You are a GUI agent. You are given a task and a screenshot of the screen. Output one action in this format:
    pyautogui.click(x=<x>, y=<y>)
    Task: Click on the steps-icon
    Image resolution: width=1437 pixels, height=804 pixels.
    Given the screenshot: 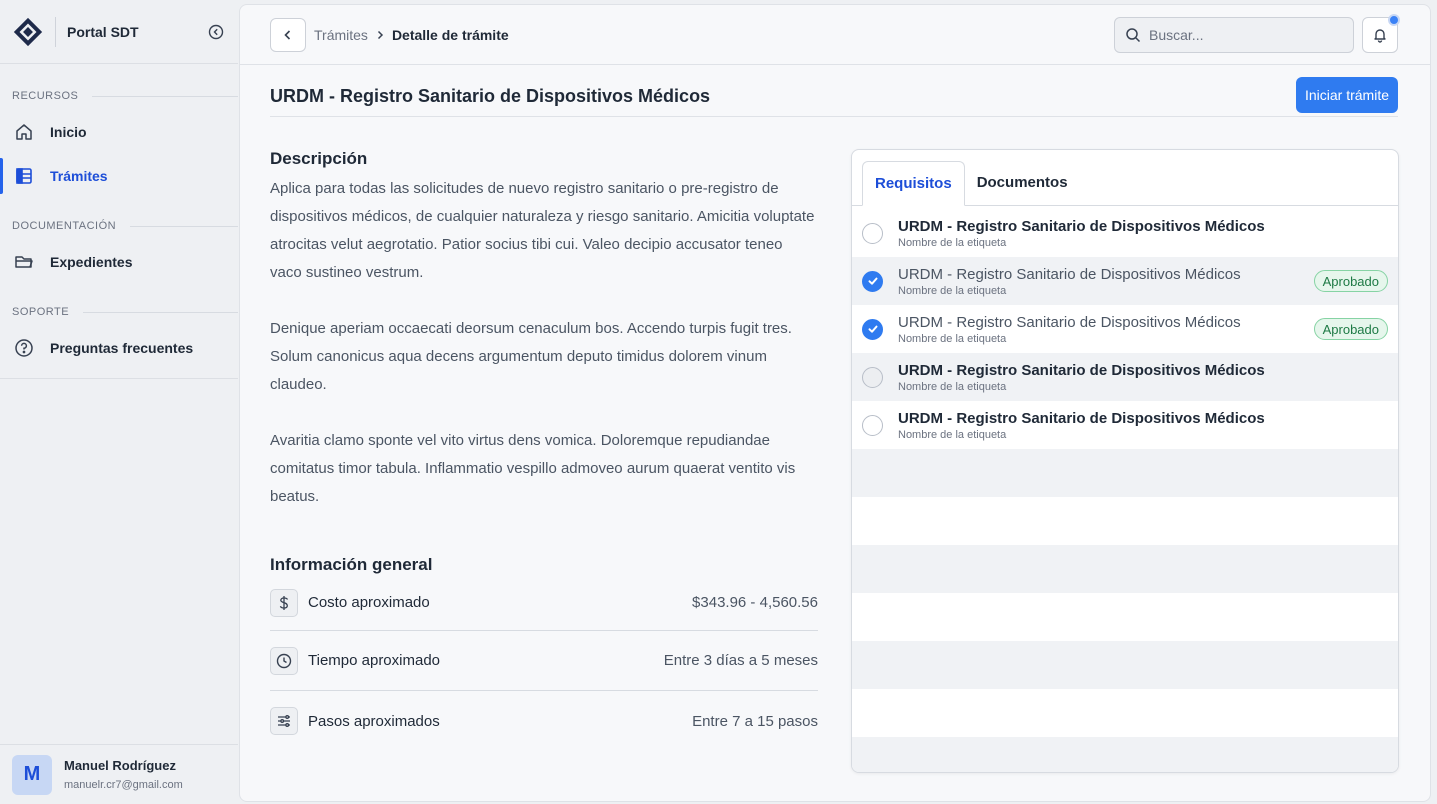 What is the action you would take?
    pyautogui.click(x=284, y=721)
    